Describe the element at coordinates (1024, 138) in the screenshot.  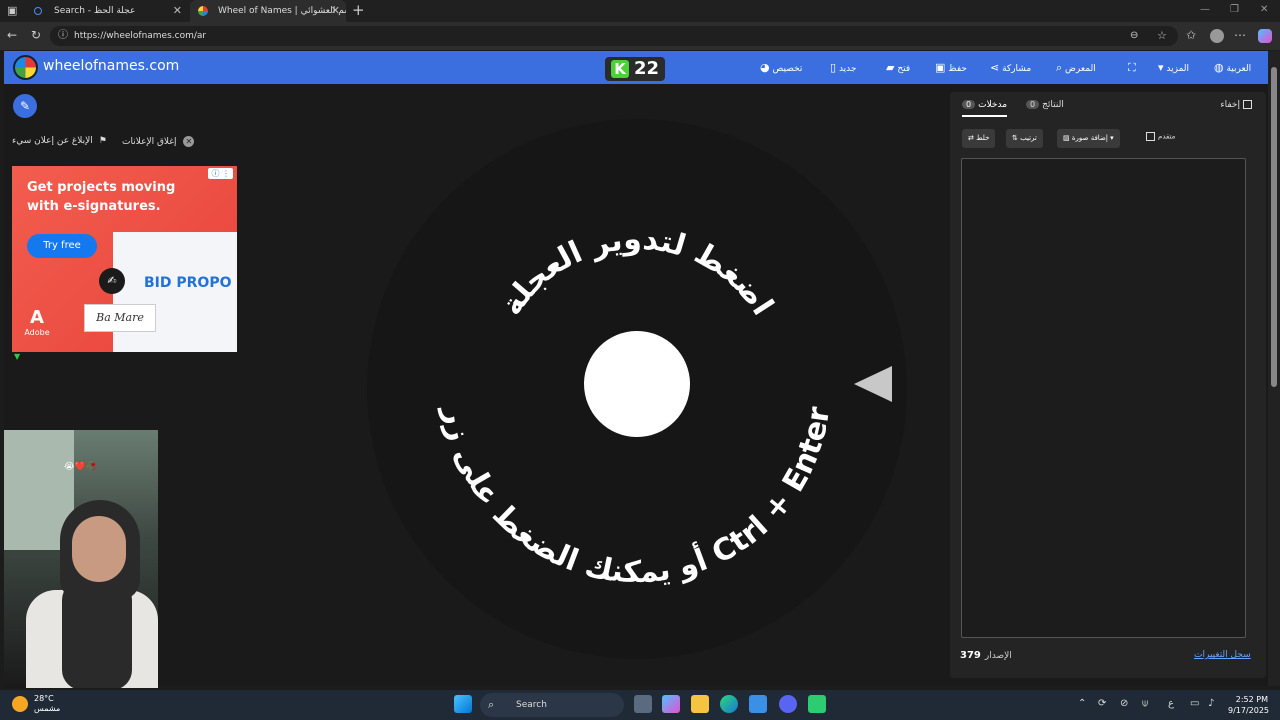
I see `sort-button: ⇅ ترتيب` at that location.